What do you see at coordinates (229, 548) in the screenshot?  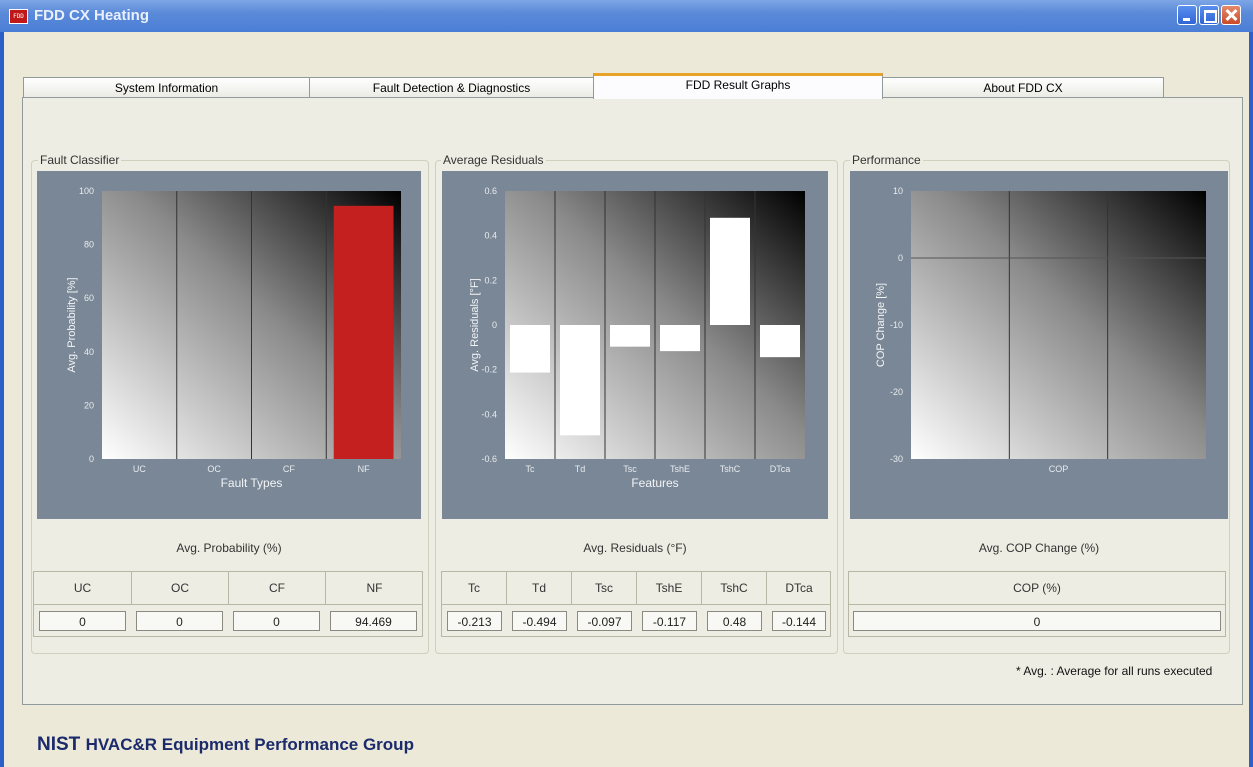 I see `fault-classifier-caption: Avg. Probability (%)` at bounding box center [229, 548].